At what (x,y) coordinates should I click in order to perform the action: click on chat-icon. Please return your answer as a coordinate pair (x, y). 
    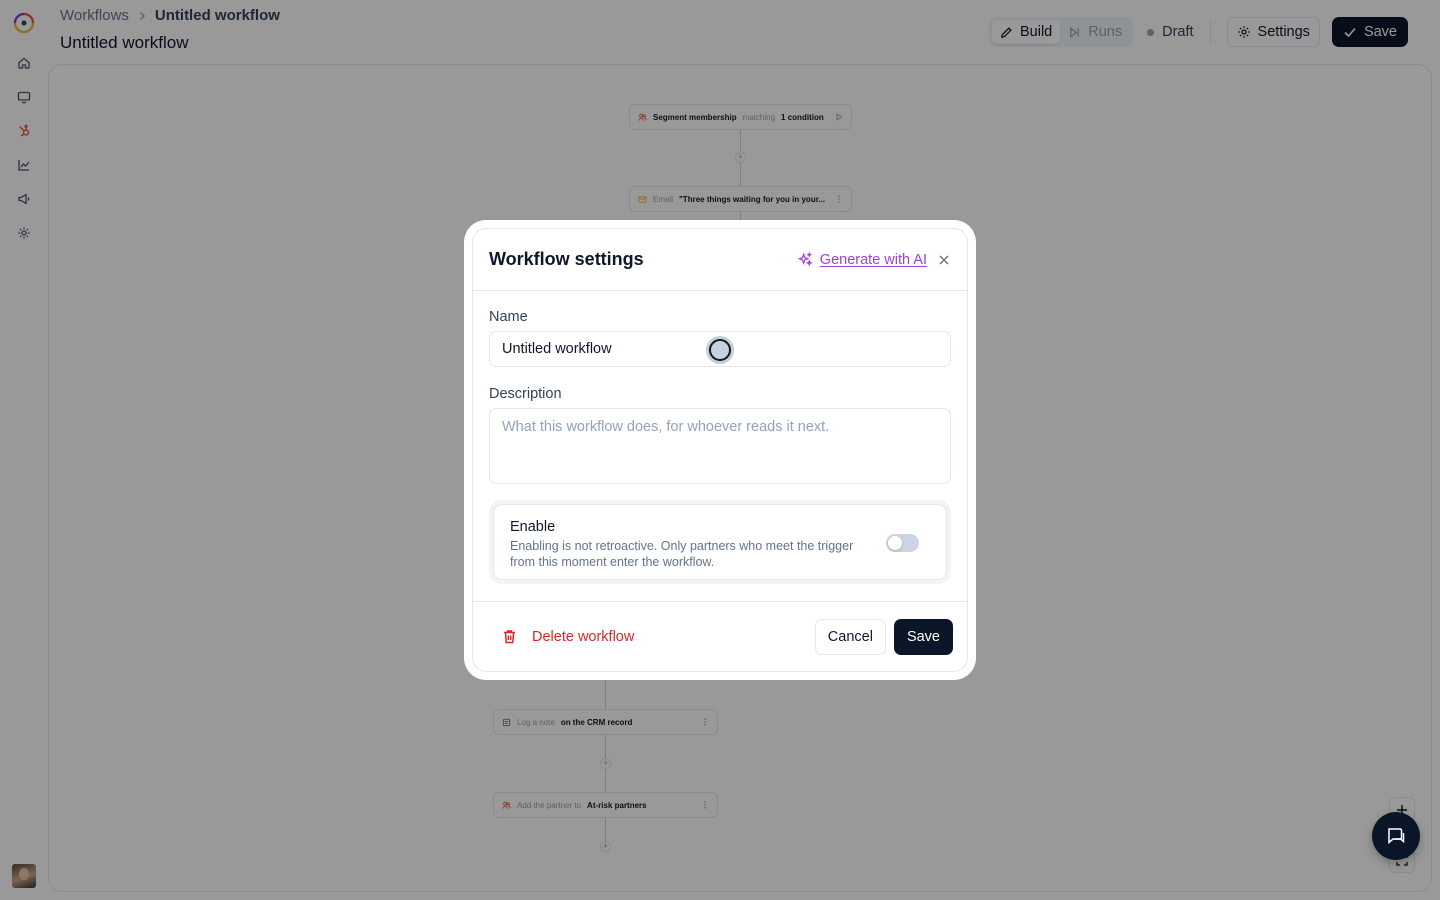
    Looking at the image, I should click on (1396, 836).